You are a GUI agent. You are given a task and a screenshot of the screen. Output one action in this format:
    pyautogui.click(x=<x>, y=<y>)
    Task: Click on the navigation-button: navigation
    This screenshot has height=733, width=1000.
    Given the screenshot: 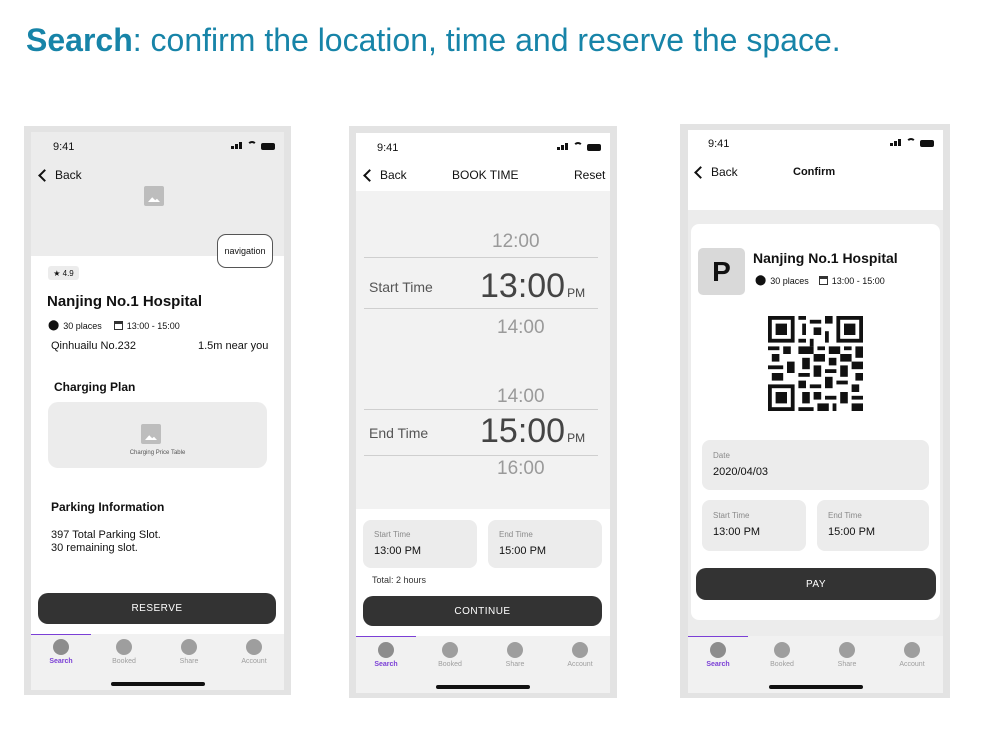 What is the action you would take?
    pyautogui.click(x=245, y=251)
    